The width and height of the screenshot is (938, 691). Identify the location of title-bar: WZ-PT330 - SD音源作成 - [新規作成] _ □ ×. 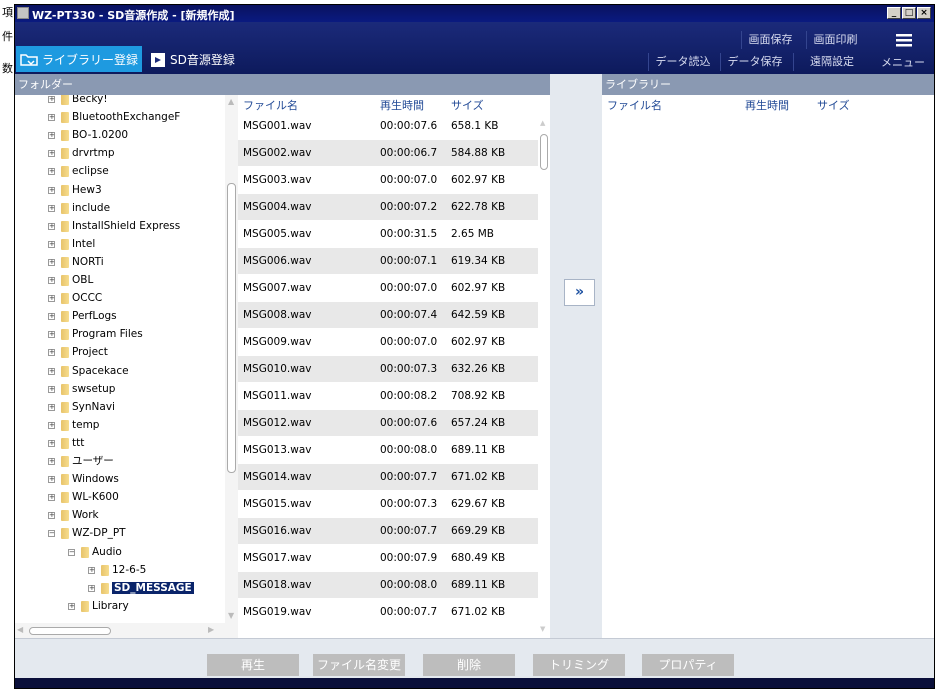
(474, 13).